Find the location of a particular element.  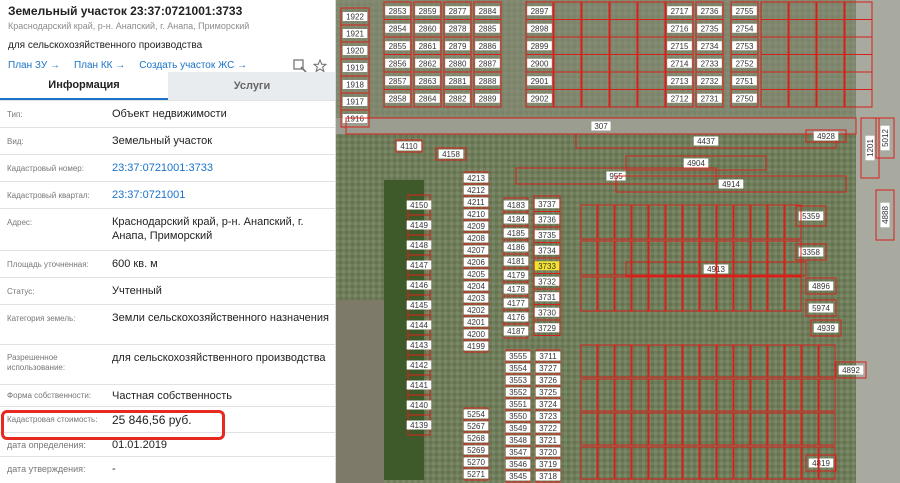

parcel-number: 2862 is located at coordinates (428, 63).